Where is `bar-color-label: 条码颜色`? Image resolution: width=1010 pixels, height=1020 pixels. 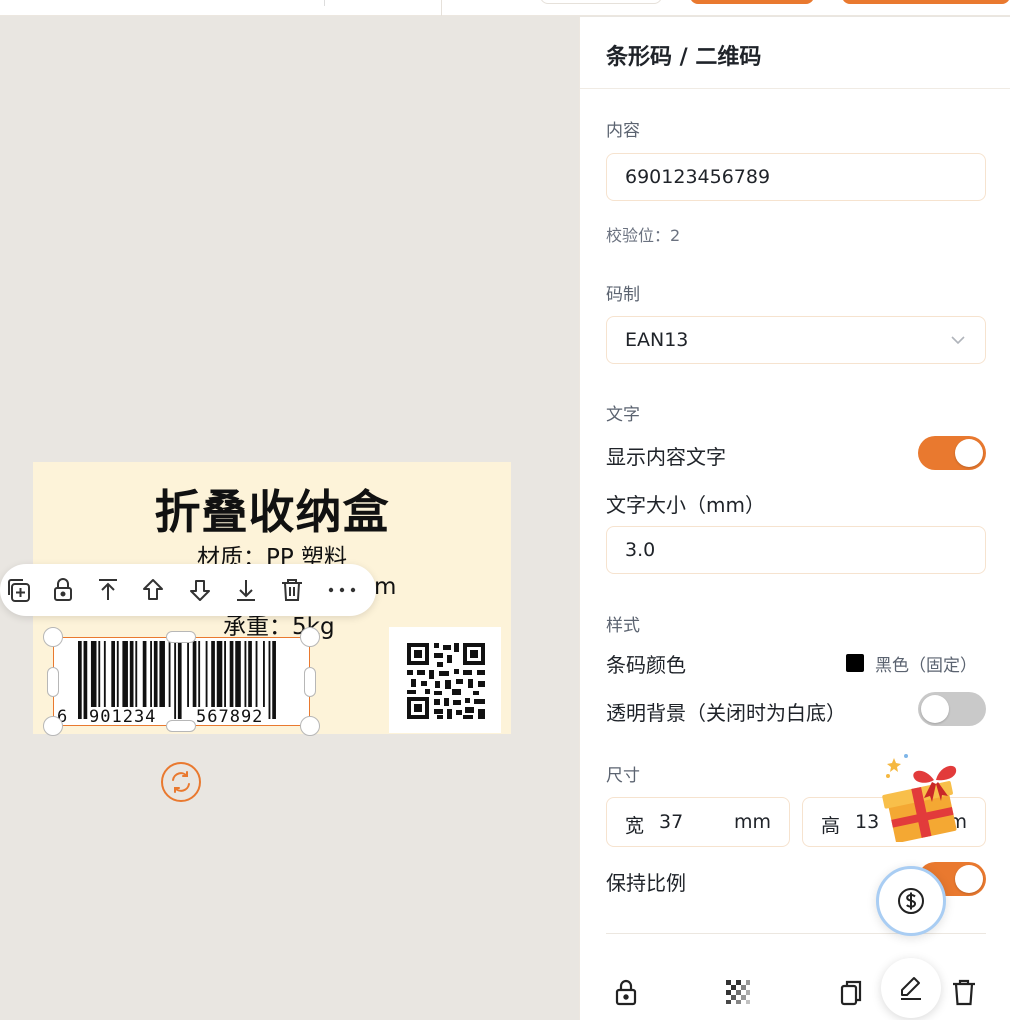 bar-color-label: 条码颜色 is located at coordinates (646, 665).